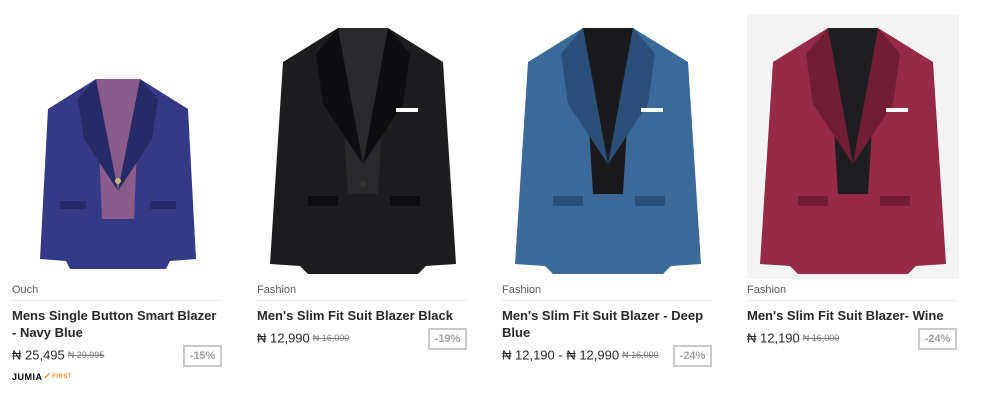 This screenshot has height=401, width=999. What do you see at coordinates (607, 324) in the screenshot?
I see `product-name: Men's Slim Fit Suit Blazer - Deep Blue` at bounding box center [607, 324].